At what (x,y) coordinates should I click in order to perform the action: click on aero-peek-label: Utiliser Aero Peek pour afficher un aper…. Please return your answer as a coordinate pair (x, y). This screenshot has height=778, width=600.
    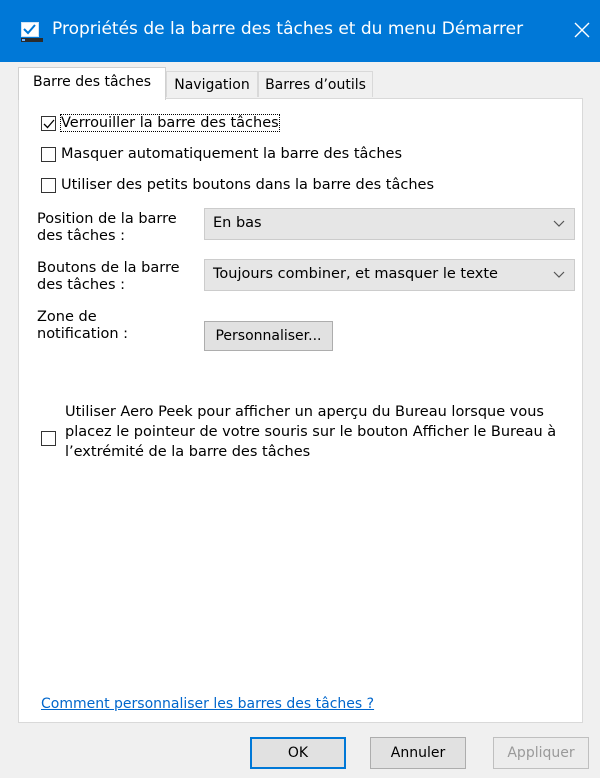
    Looking at the image, I should click on (310, 432).